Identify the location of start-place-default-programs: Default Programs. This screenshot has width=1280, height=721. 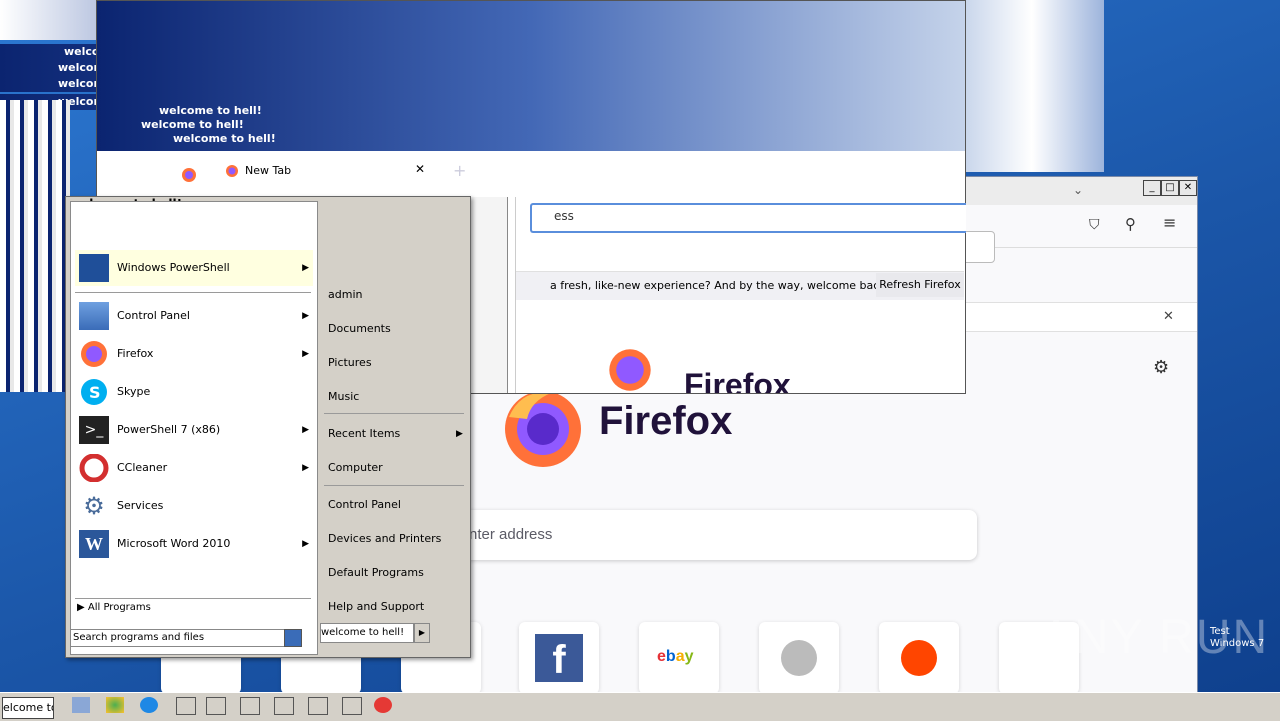
(376, 573).